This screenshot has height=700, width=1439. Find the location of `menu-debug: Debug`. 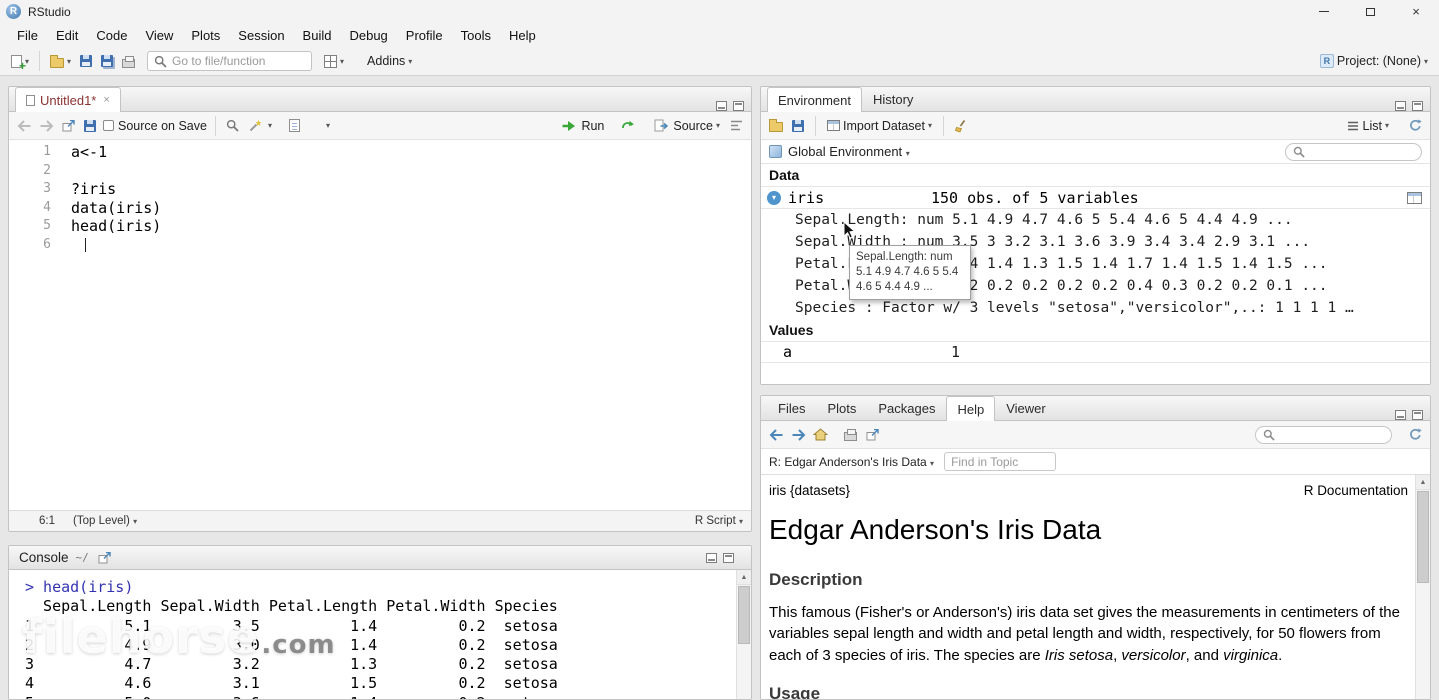

menu-debug: Debug is located at coordinates (368, 35).